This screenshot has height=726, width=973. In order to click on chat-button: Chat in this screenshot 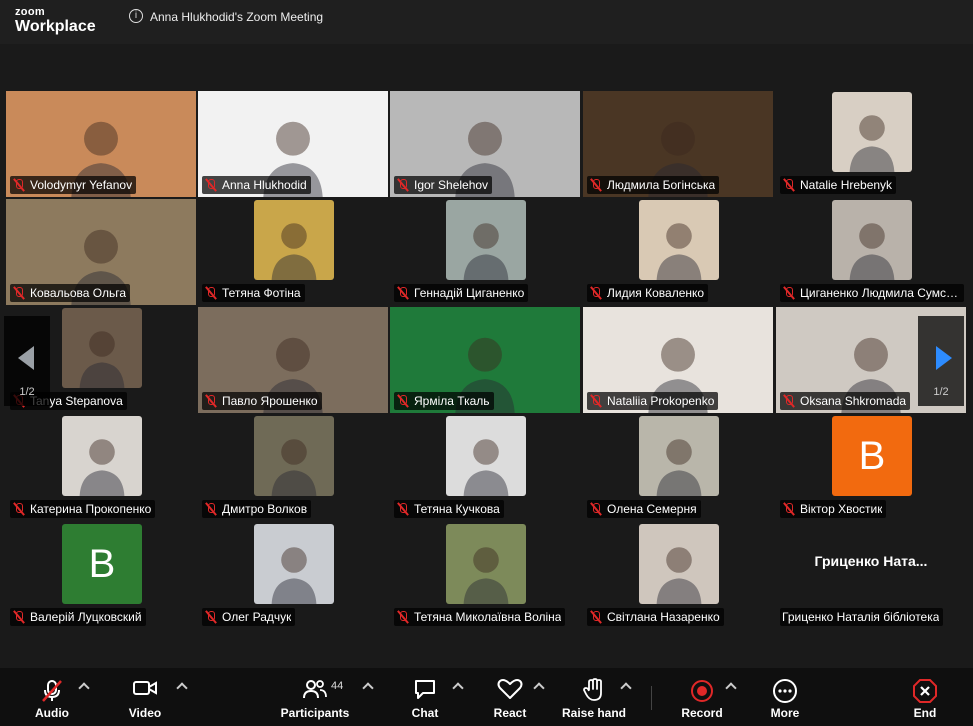, I will do `click(425, 697)`.